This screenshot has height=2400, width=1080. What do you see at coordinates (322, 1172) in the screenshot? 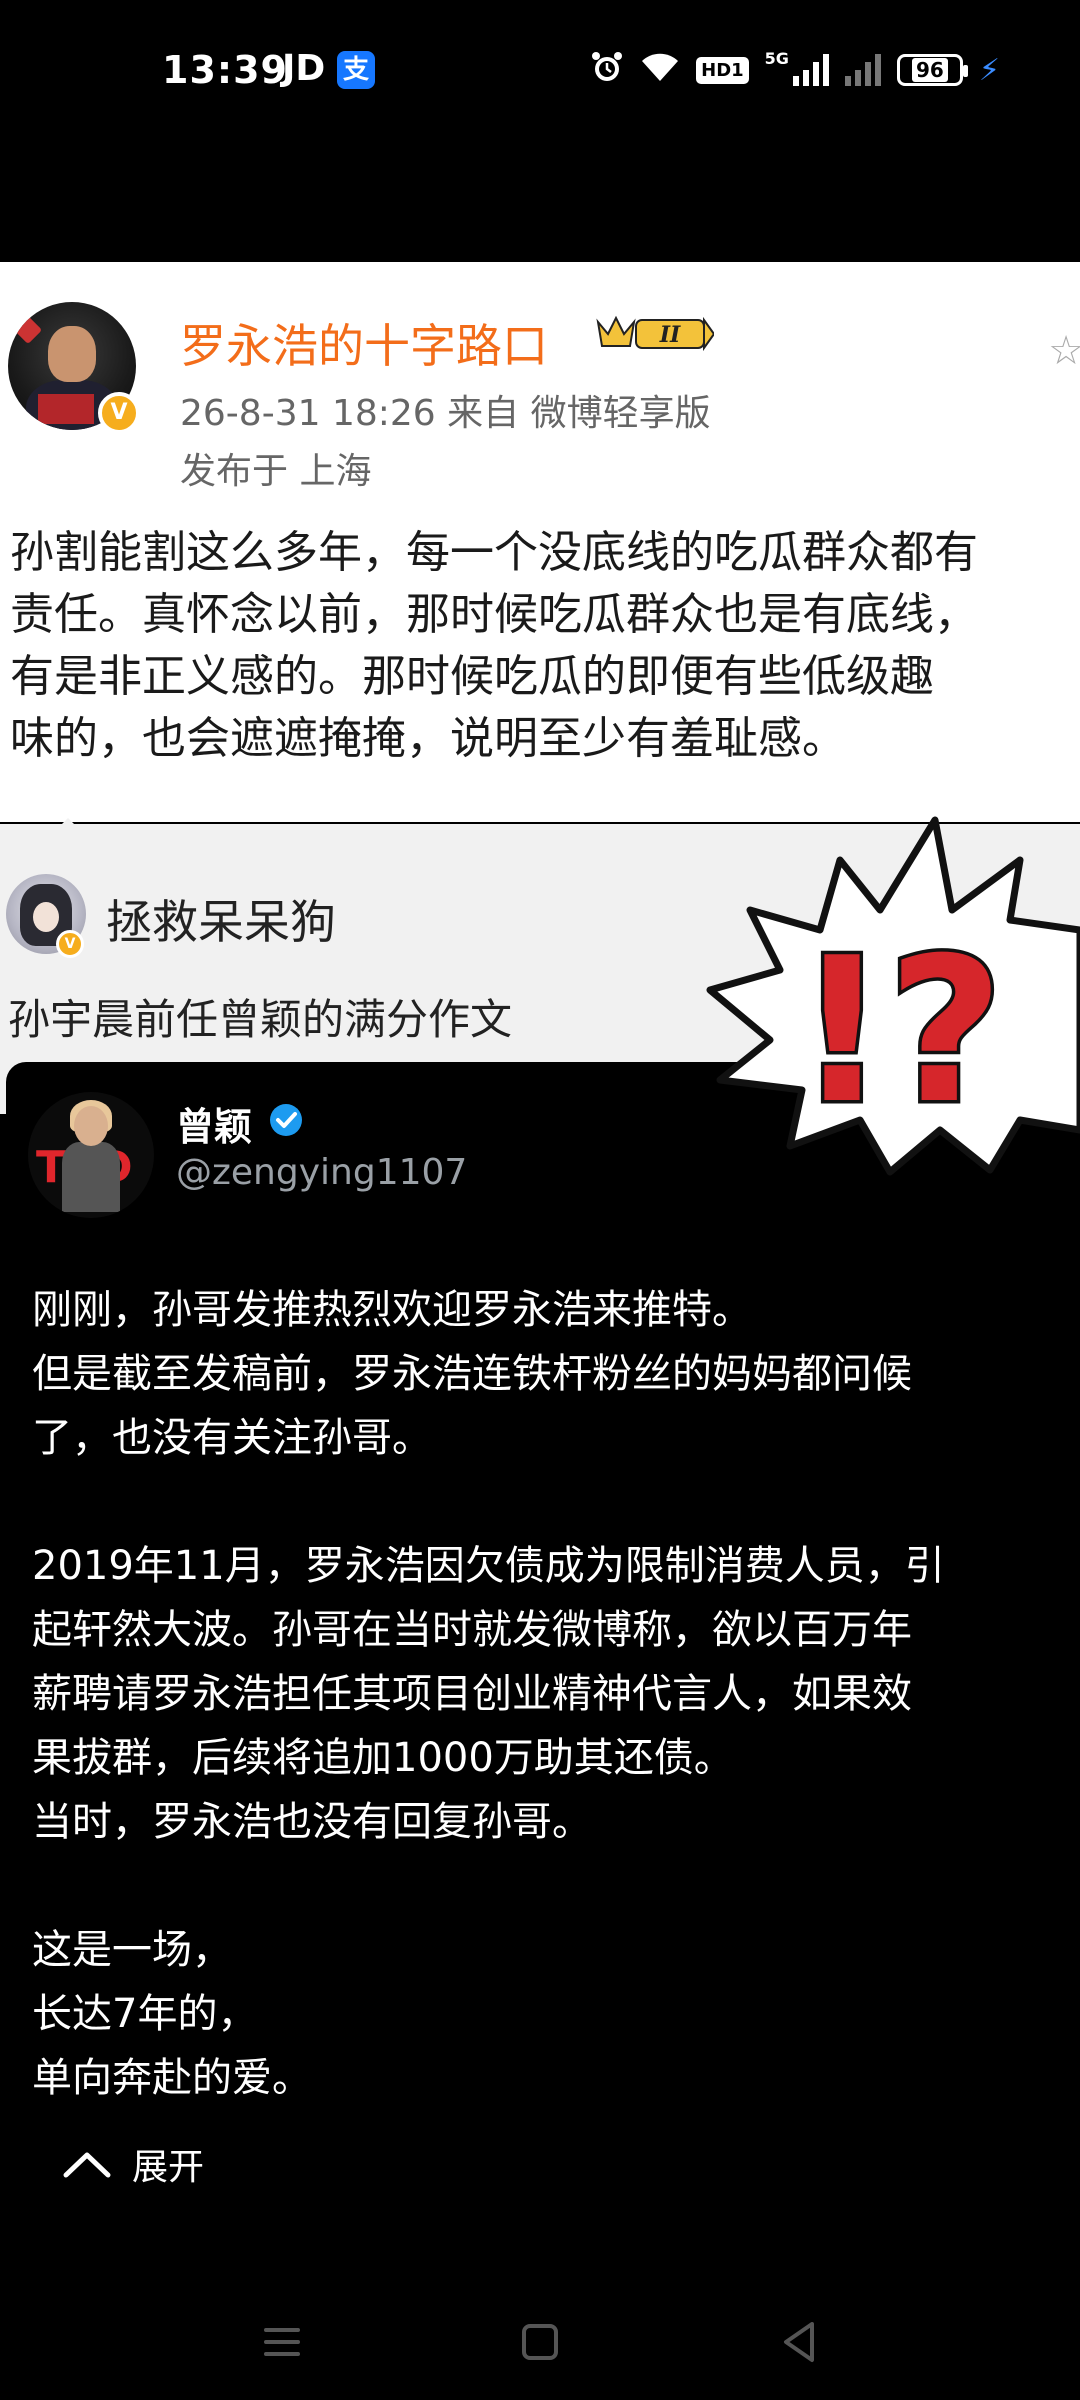
I see `tweet-author-handle: @zengying1107` at bounding box center [322, 1172].